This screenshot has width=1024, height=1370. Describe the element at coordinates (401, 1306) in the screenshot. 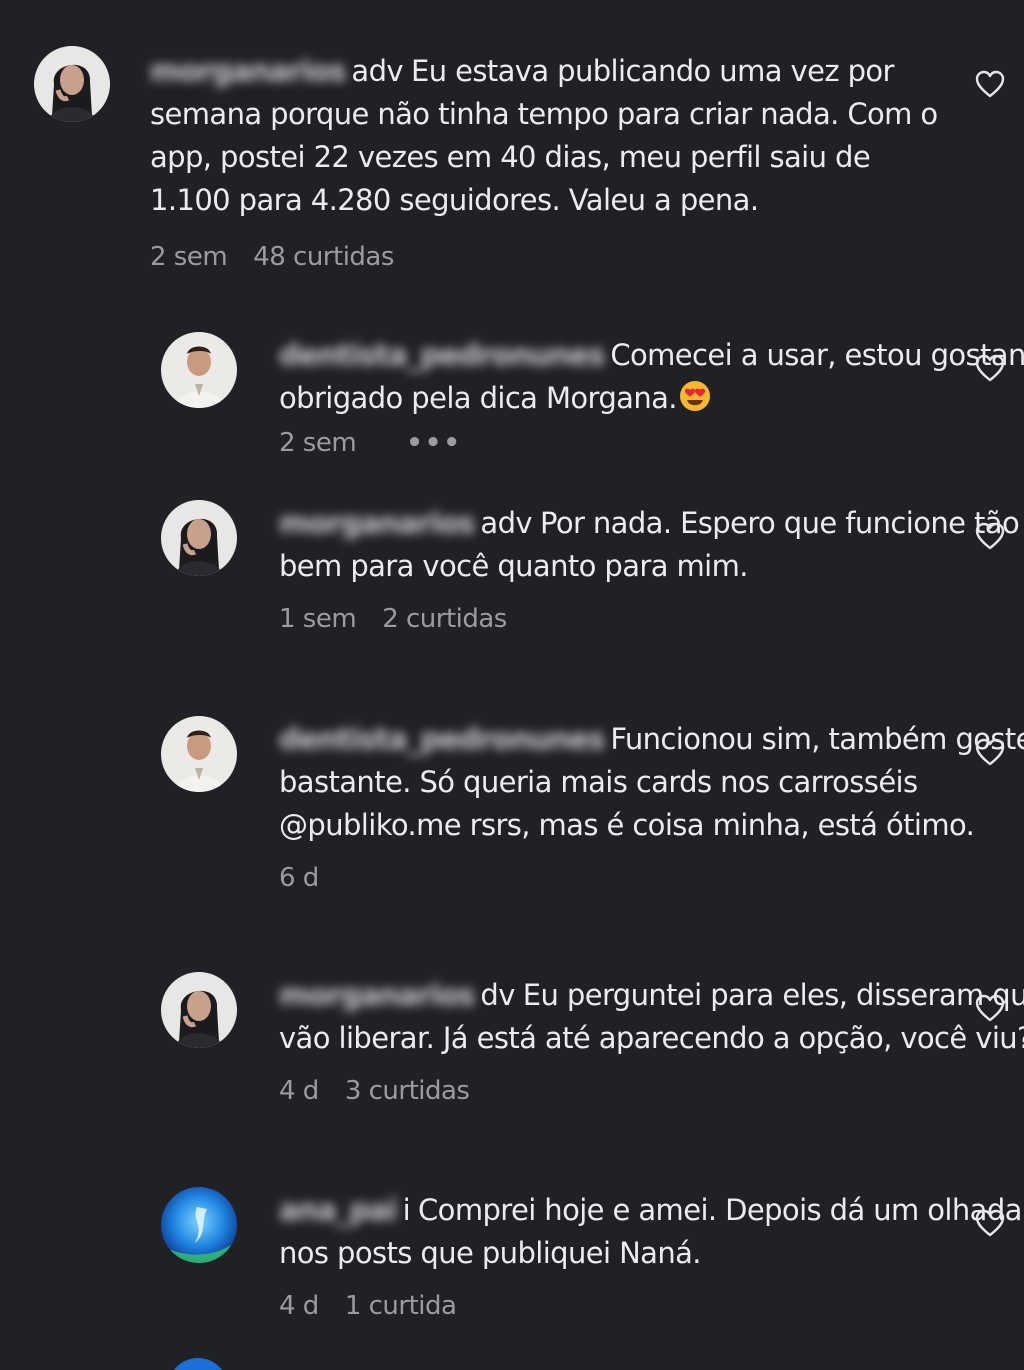

I see `likes-count: 1 curtida` at that location.